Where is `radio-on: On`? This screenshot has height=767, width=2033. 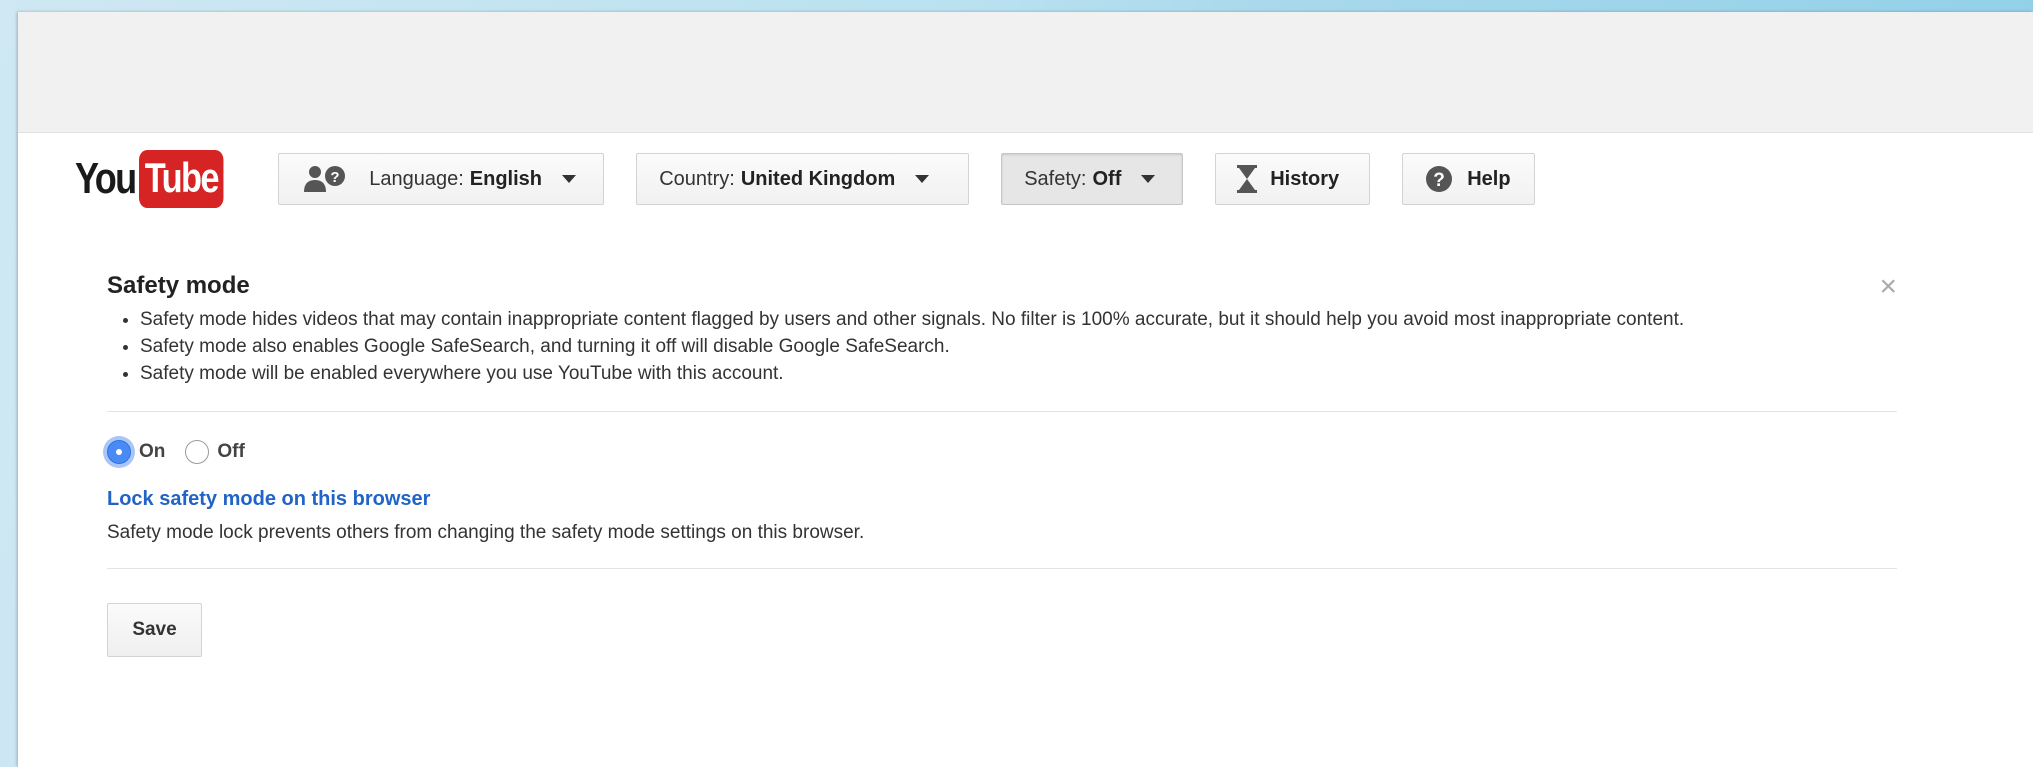
radio-on: On is located at coordinates (136, 452).